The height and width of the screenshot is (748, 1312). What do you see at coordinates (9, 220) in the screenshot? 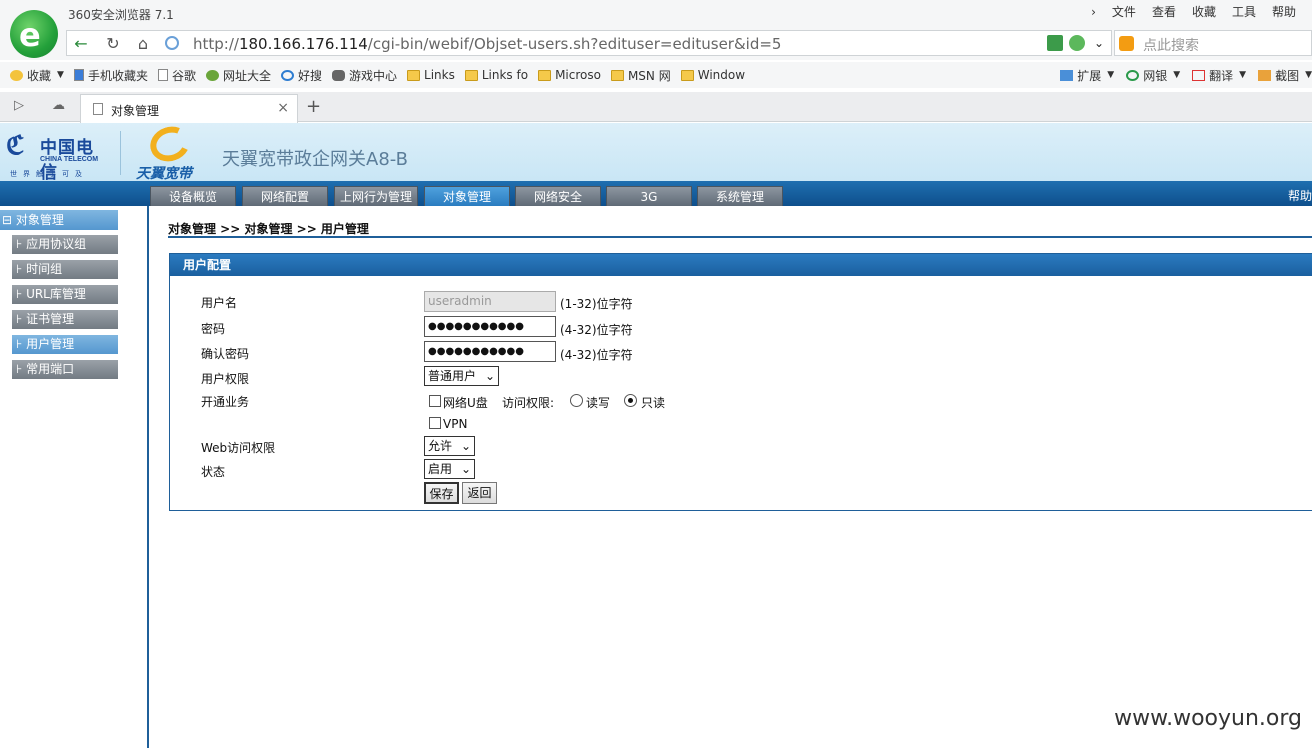
I see `collapse-icon: ⊟` at bounding box center [9, 220].